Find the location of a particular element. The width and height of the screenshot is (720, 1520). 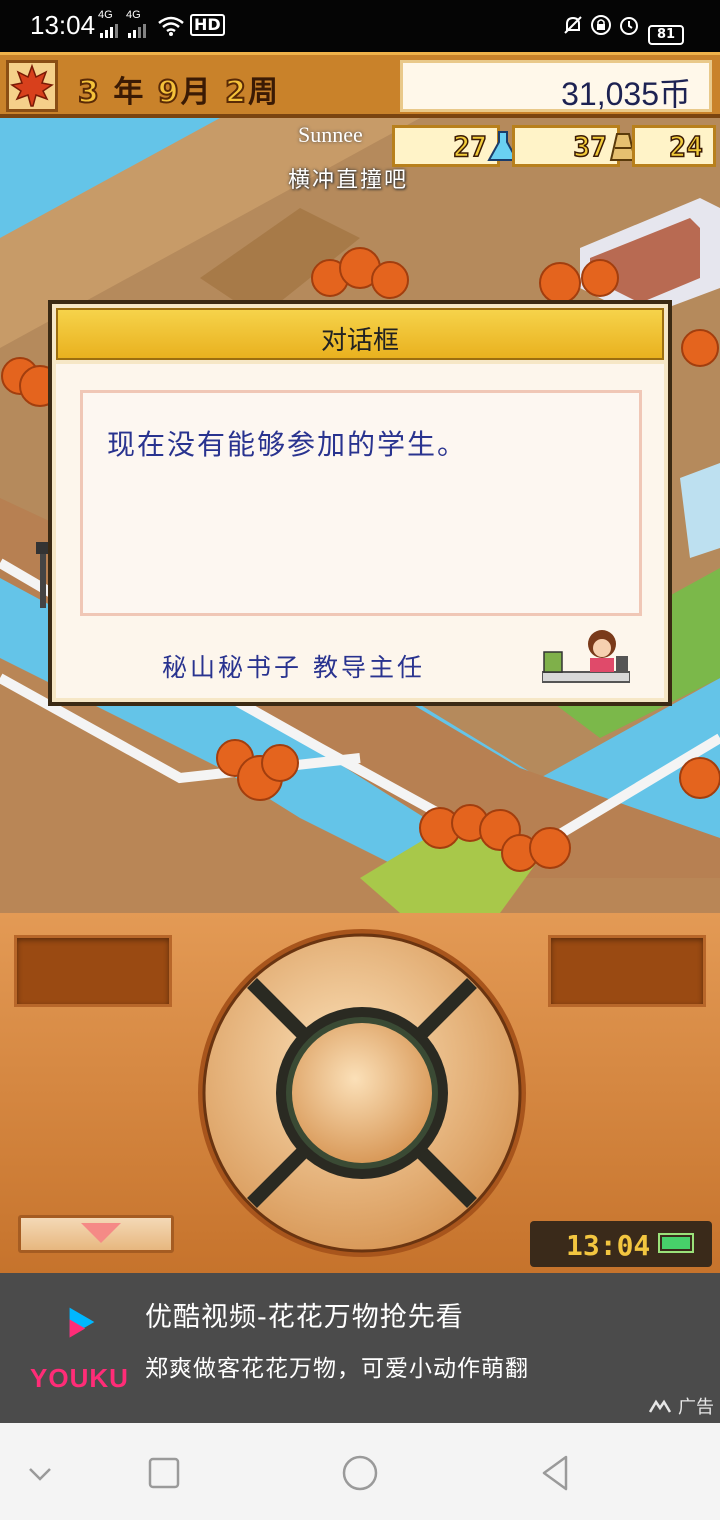

back-icon is located at coordinates (556, 1473).